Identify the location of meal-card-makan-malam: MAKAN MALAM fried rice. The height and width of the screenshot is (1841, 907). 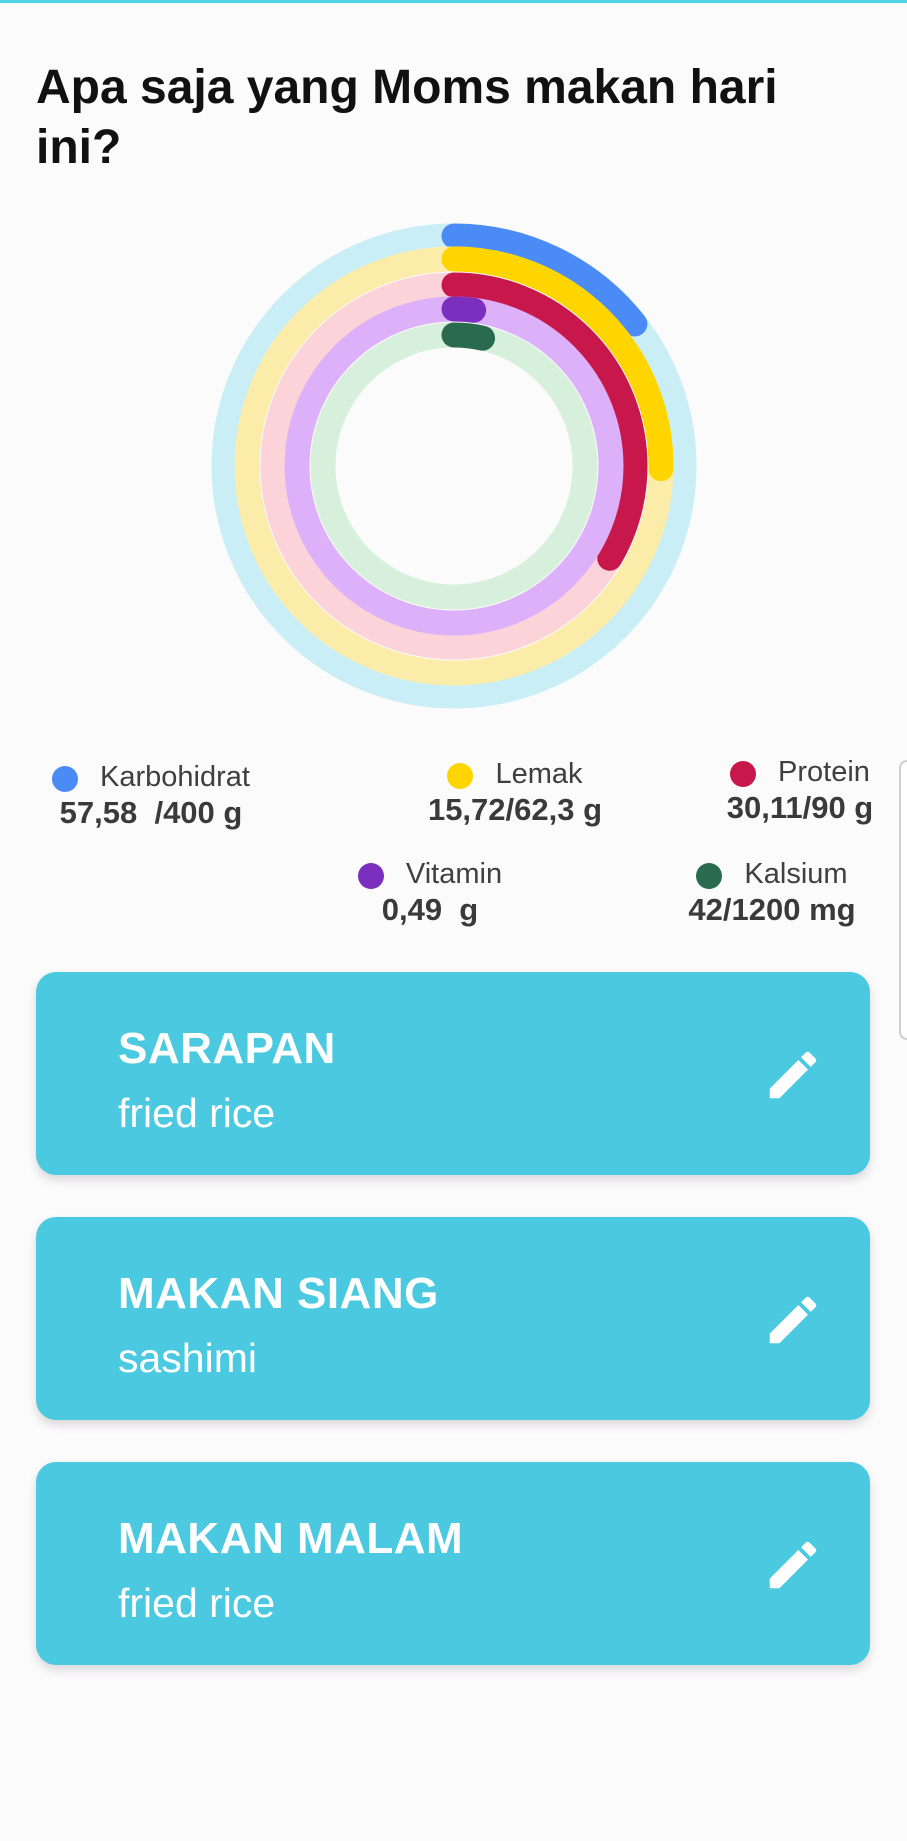
(453, 1563).